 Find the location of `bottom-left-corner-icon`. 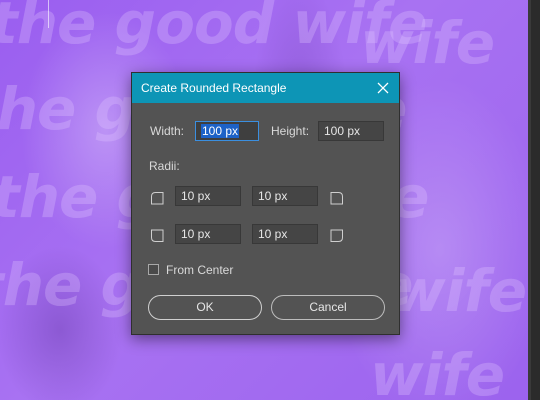

bottom-left-corner-icon is located at coordinates (157, 236).